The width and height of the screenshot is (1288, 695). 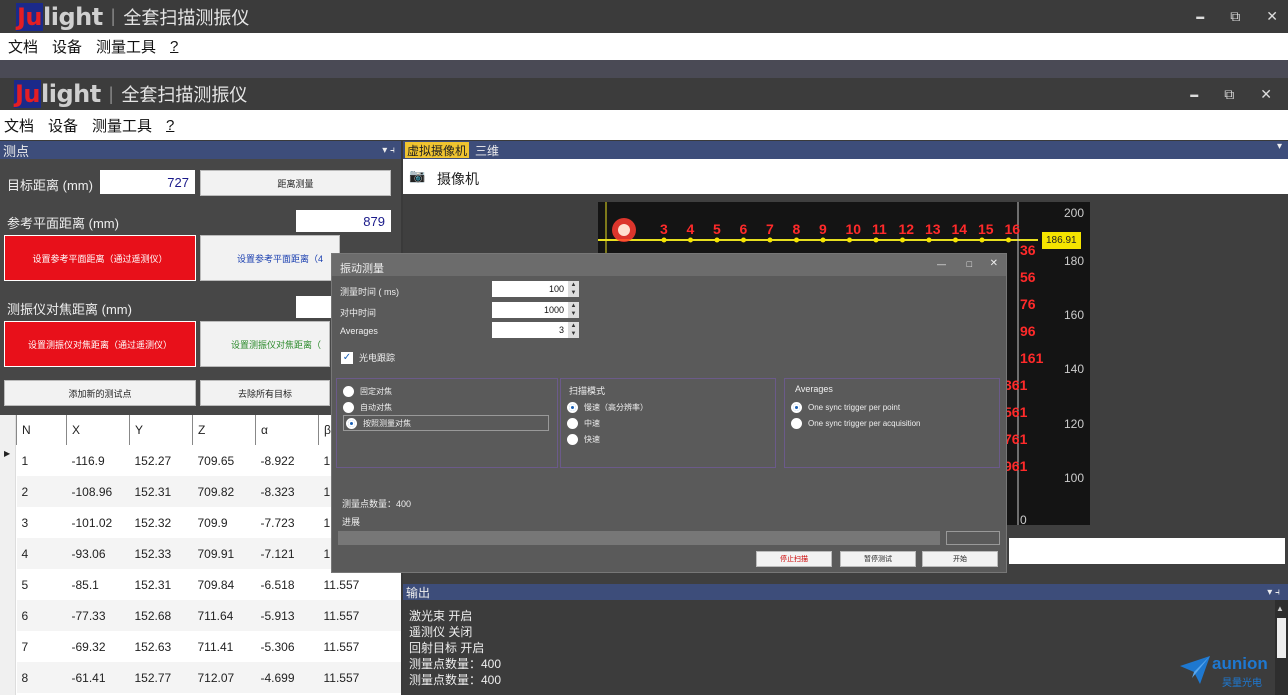 What do you see at coordinates (607, 423) in the screenshot?
I see `scan-option-medium: 中速` at bounding box center [607, 423].